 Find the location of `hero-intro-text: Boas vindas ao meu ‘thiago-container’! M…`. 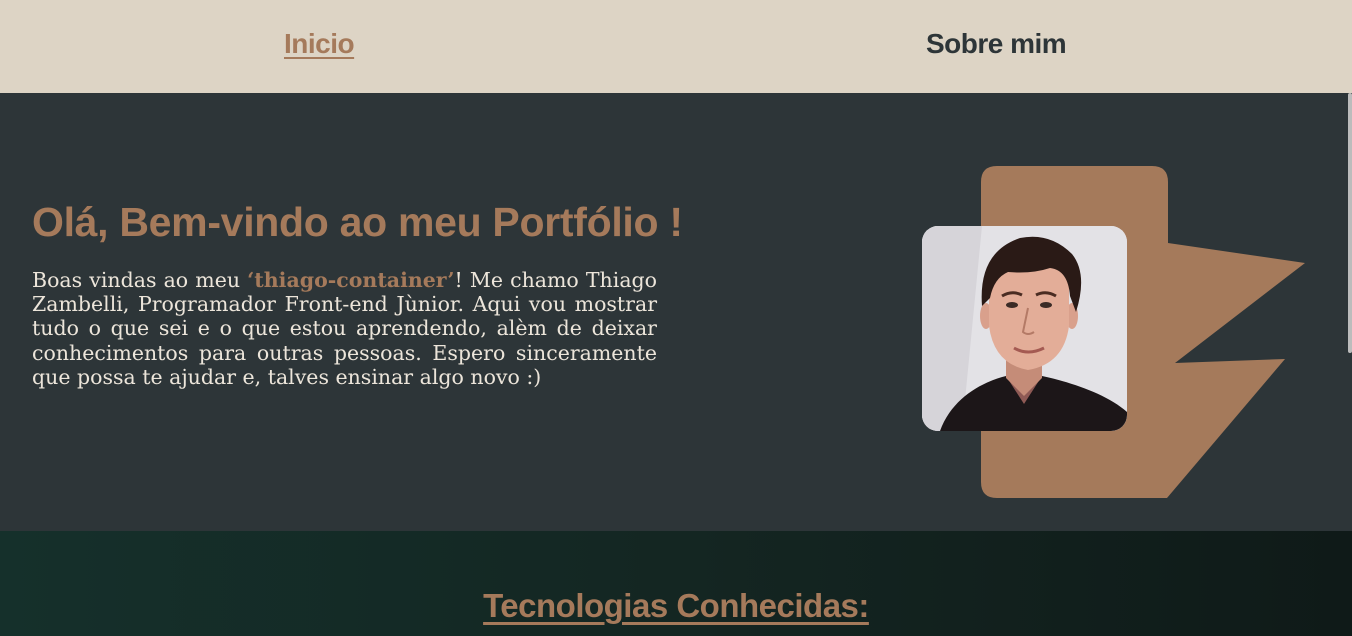

hero-intro-text: Boas vindas ao meu ‘thiago-container’! M… is located at coordinates (344, 328).